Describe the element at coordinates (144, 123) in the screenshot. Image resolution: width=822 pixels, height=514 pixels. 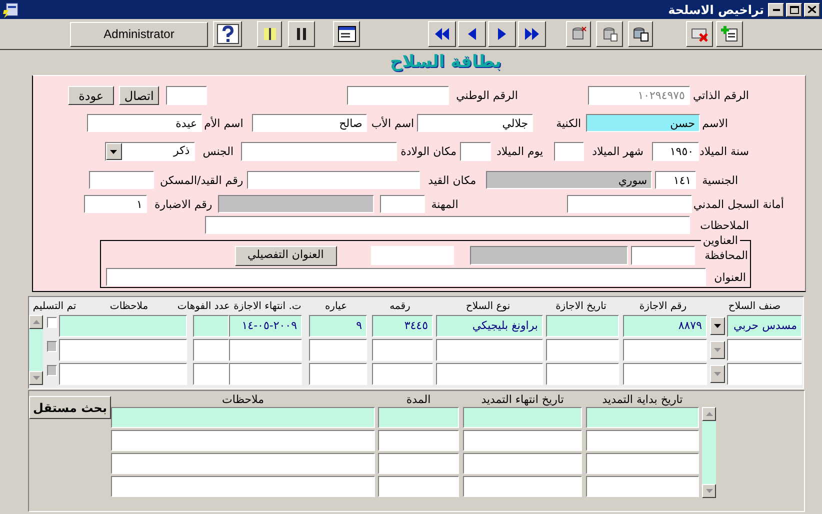
I see `input-field: عيدة` at that location.